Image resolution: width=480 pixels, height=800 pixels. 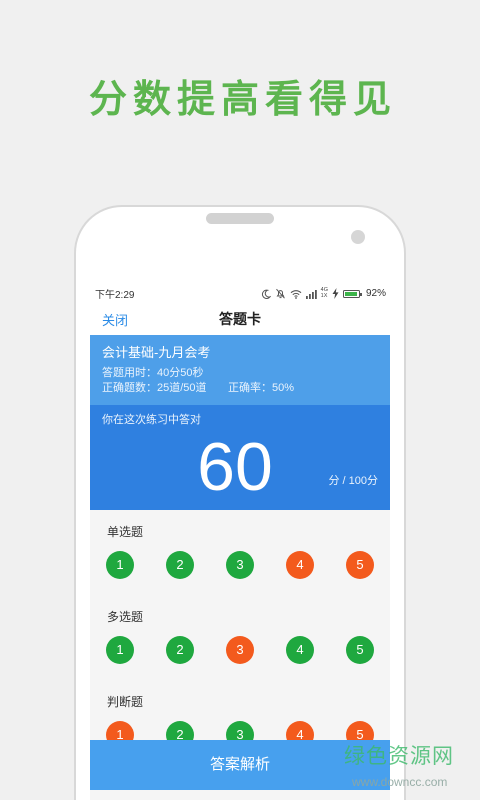 What do you see at coordinates (115, 295) in the screenshot?
I see `status-time: 下午2:29` at bounding box center [115, 295].